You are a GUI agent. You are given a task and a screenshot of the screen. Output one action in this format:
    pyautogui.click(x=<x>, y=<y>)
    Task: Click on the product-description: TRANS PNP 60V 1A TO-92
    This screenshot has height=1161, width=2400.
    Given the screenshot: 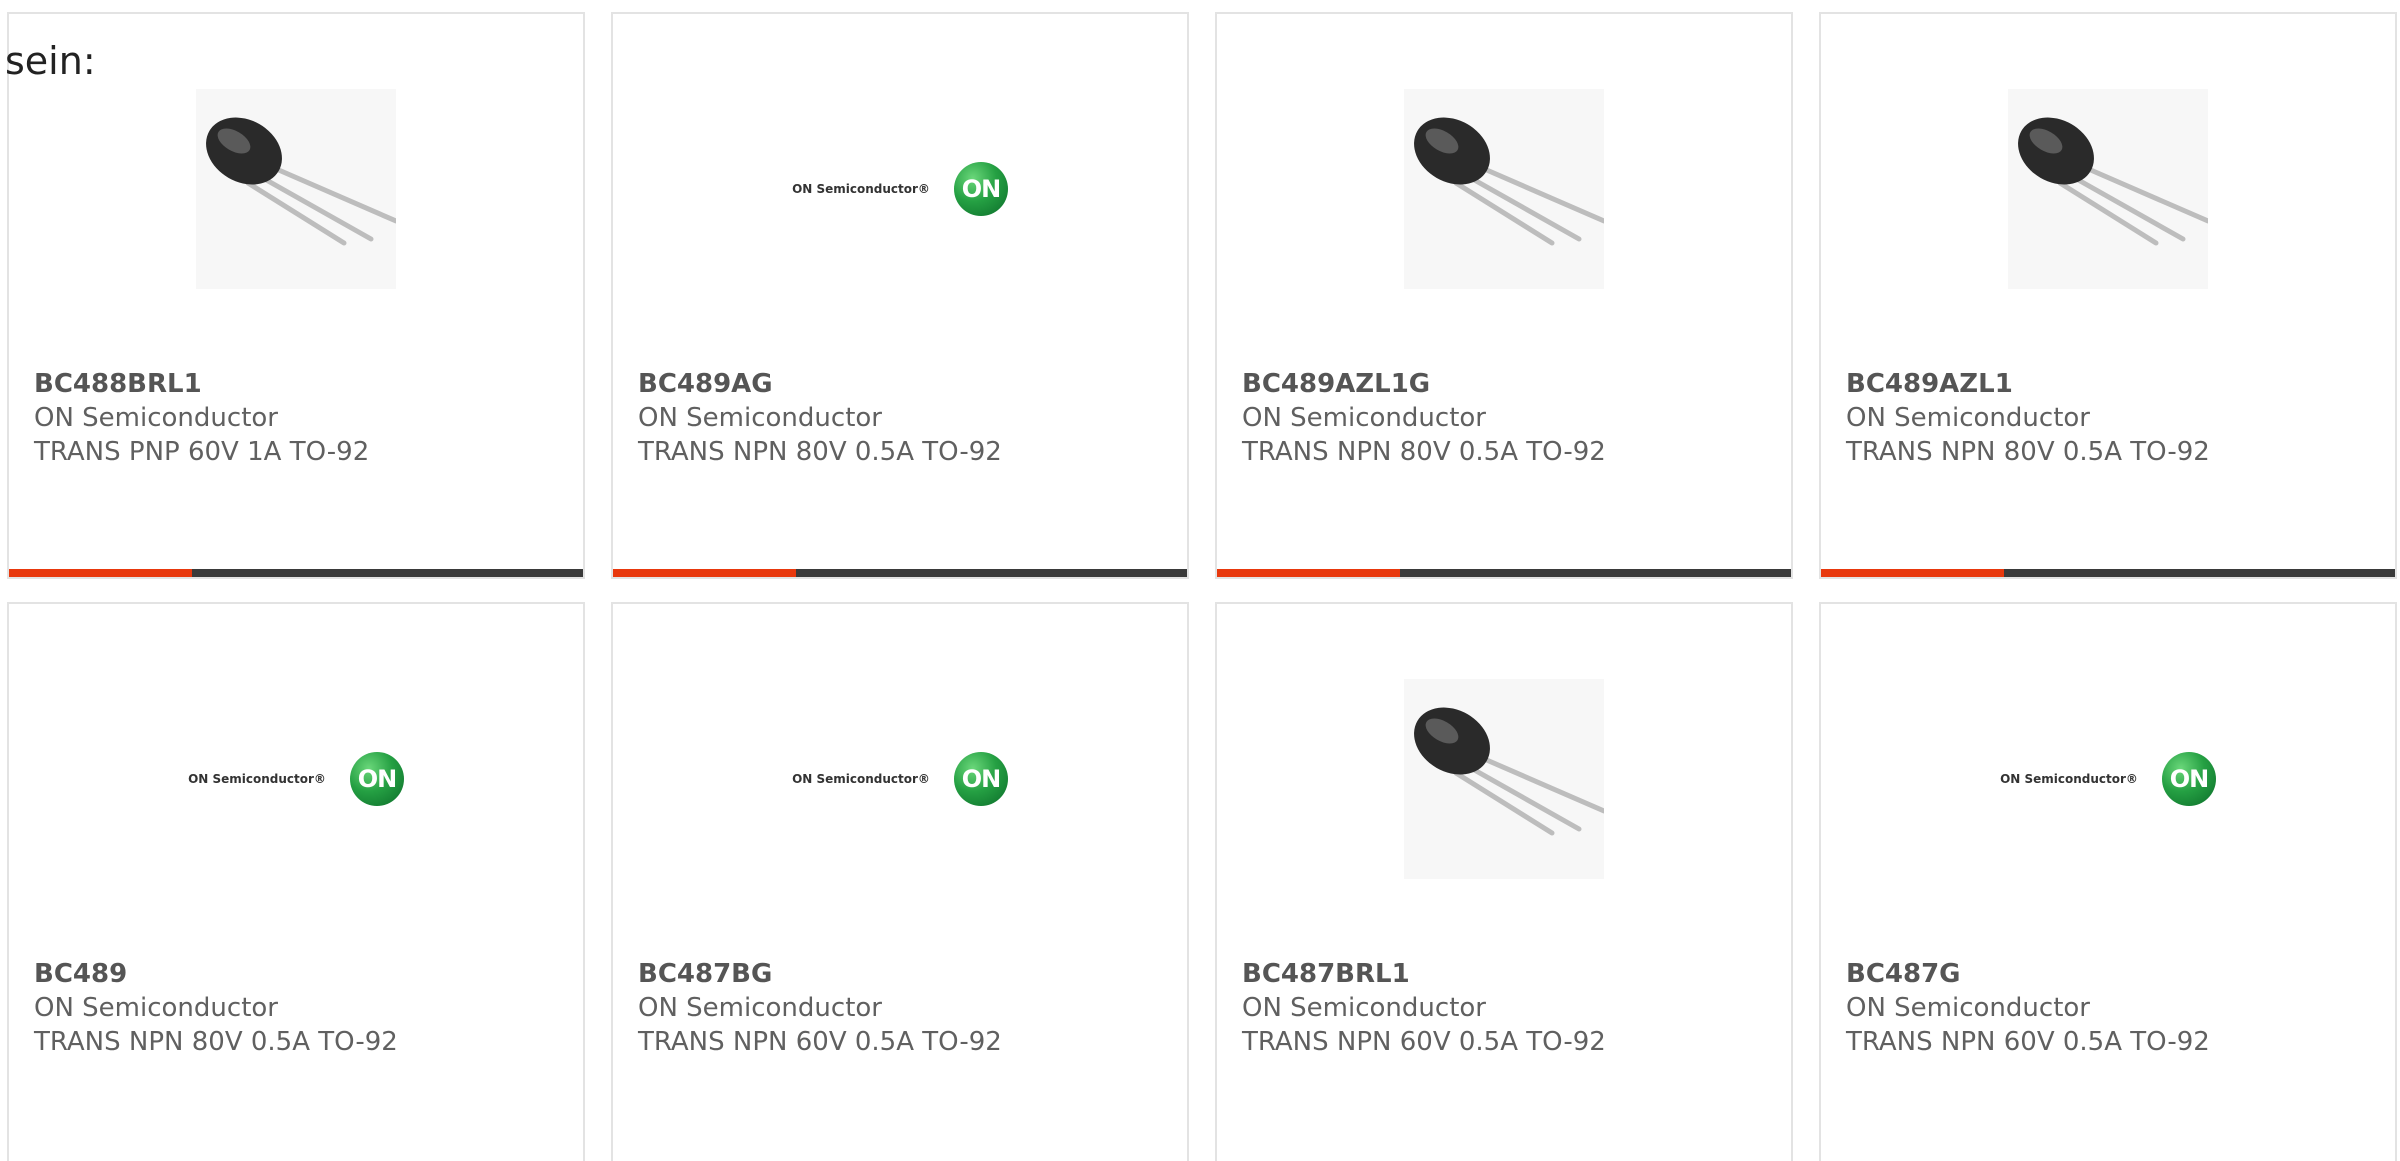 What is the action you would take?
    pyautogui.click(x=202, y=452)
    